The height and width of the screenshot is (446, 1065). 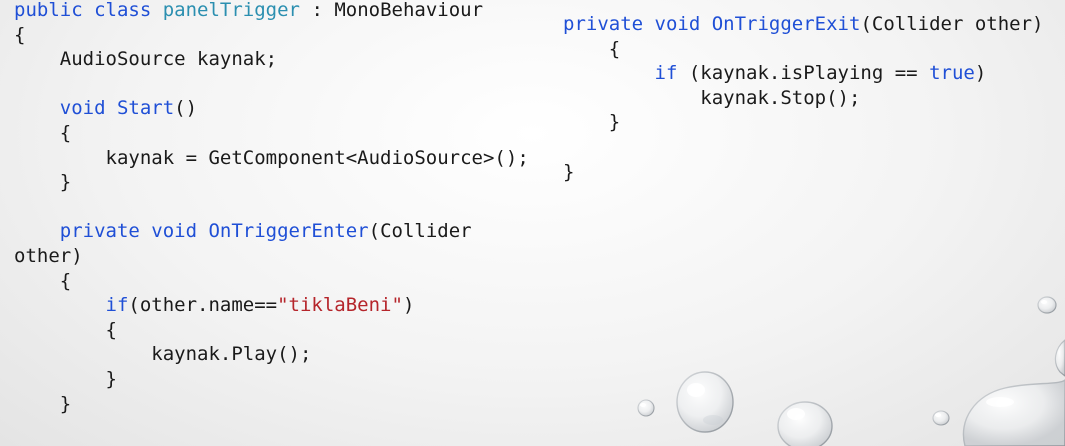 What do you see at coordinates (803, 147) in the screenshot?
I see `right-code-line` at bounding box center [803, 147].